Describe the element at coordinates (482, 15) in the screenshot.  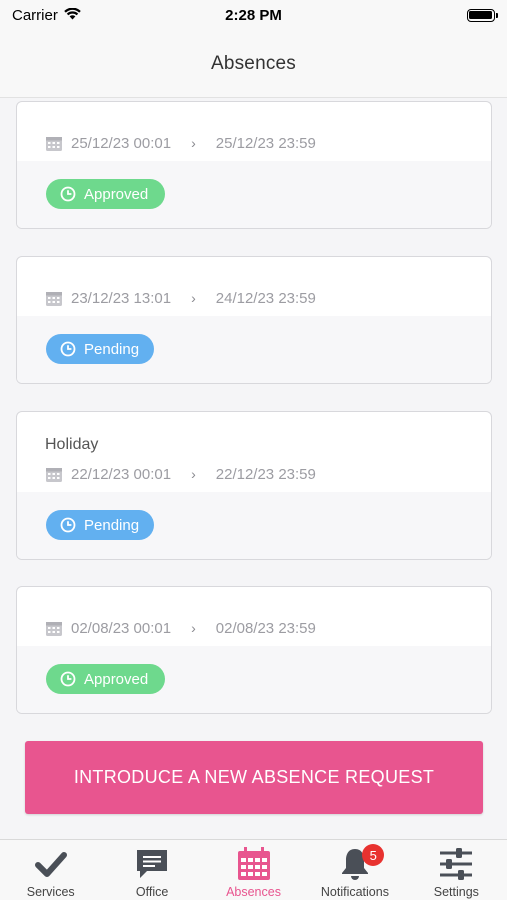
I see `battery-icon` at that location.